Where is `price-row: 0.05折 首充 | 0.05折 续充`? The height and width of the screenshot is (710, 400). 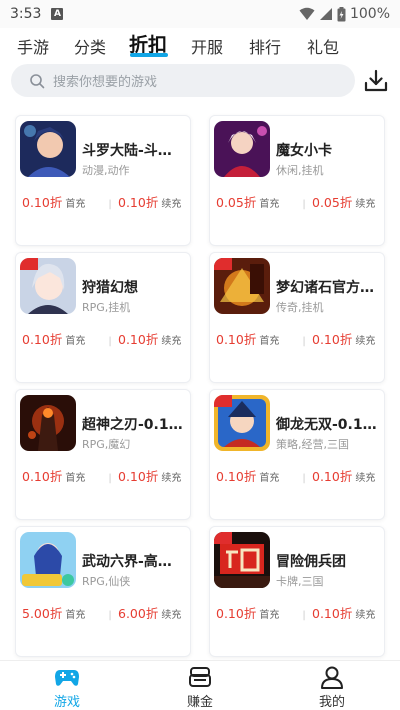
price-row: 0.05折 首充 | 0.05折 续充 is located at coordinates (299, 201).